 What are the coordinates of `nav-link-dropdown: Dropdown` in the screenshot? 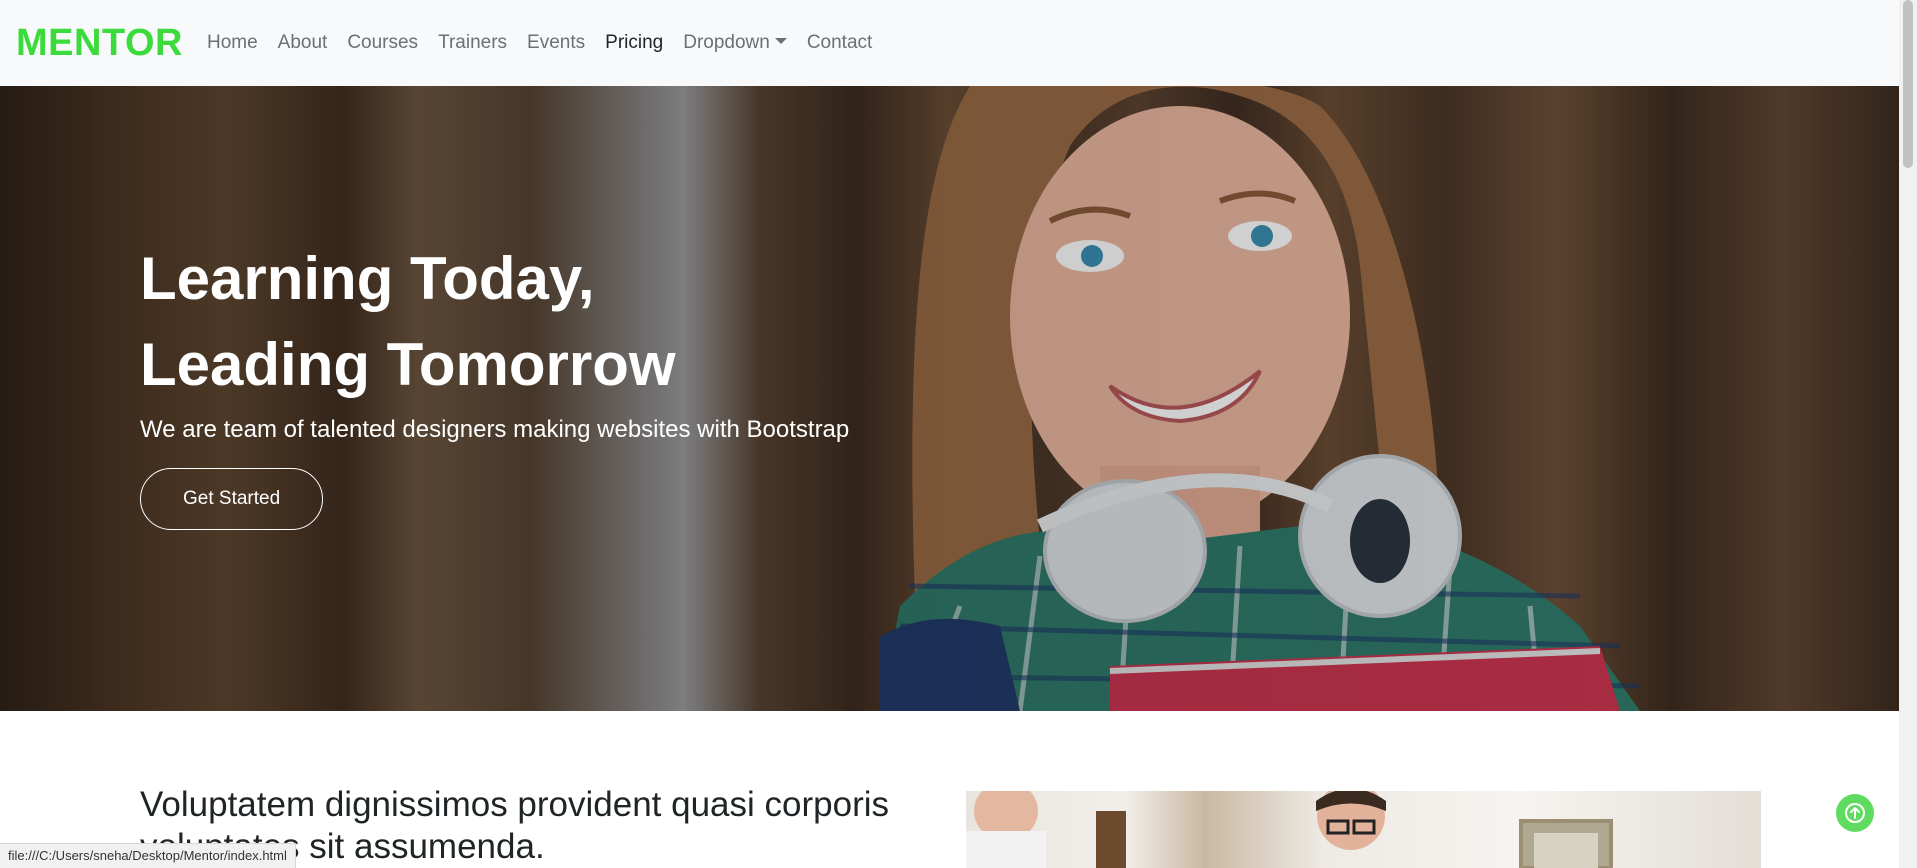 It's located at (735, 43).